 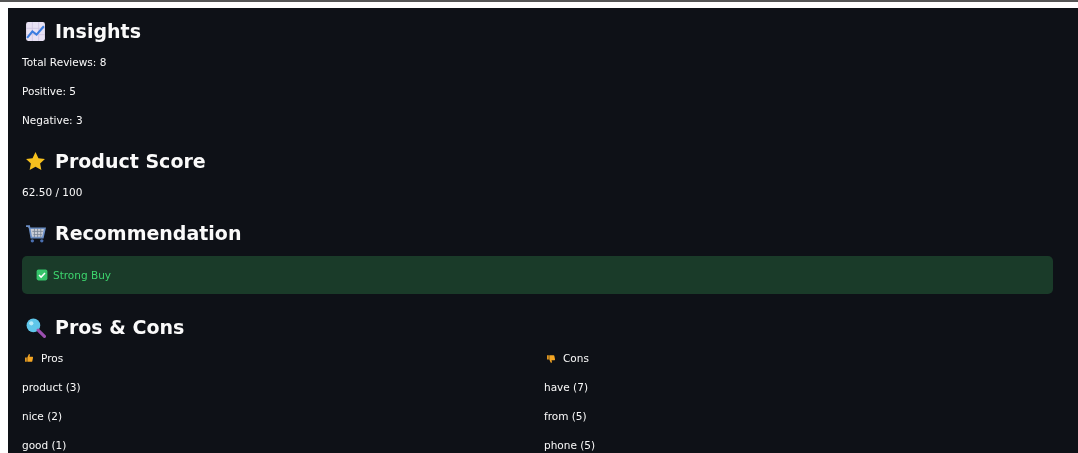 What do you see at coordinates (551, 358) in the screenshot?
I see `thumbs-down-icon` at bounding box center [551, 358].